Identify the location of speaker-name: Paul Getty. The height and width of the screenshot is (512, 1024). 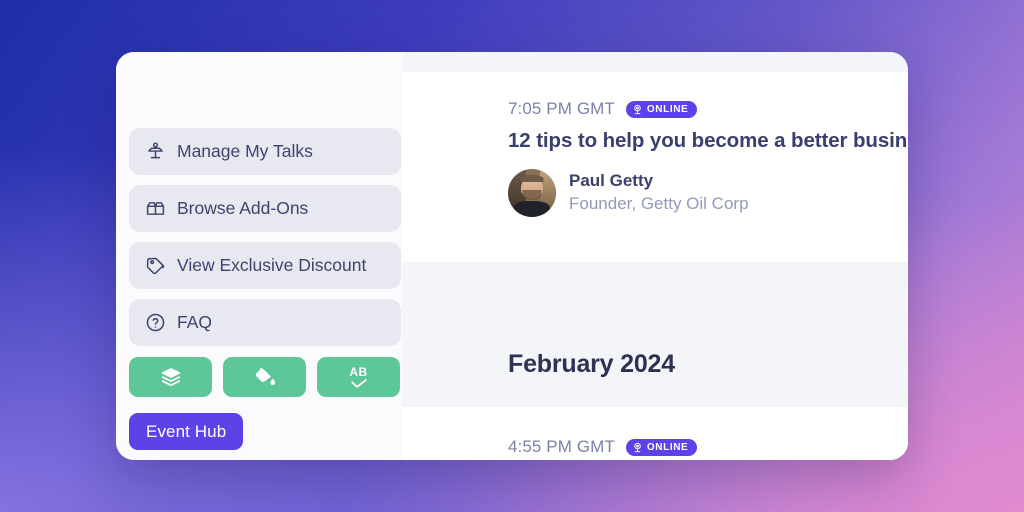
(611, 181).